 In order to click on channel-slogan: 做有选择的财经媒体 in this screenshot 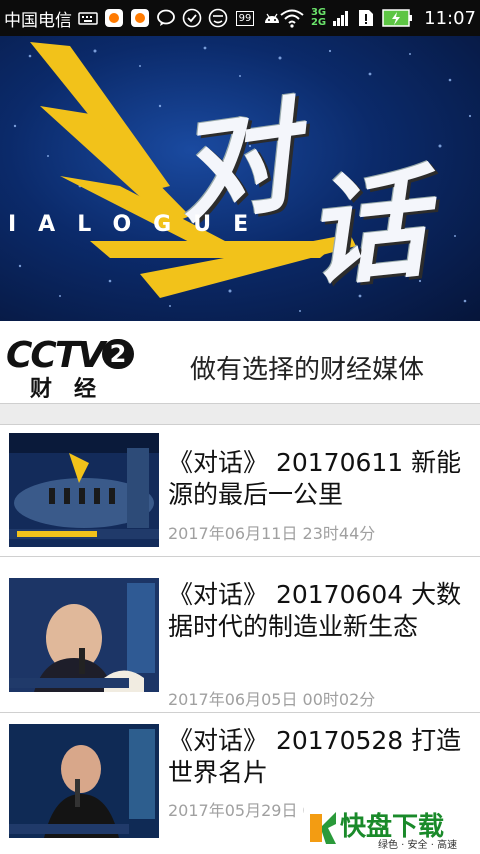, I will do `click(307, 370)`.